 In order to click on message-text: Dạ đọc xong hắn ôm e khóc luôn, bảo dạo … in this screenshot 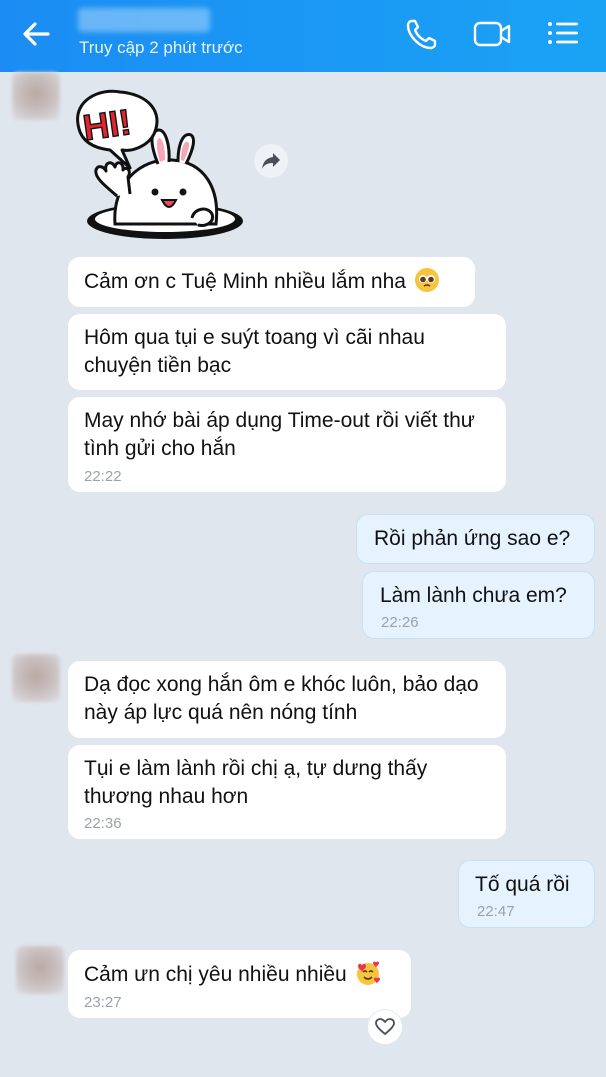, I will do `click(281, 698)`.